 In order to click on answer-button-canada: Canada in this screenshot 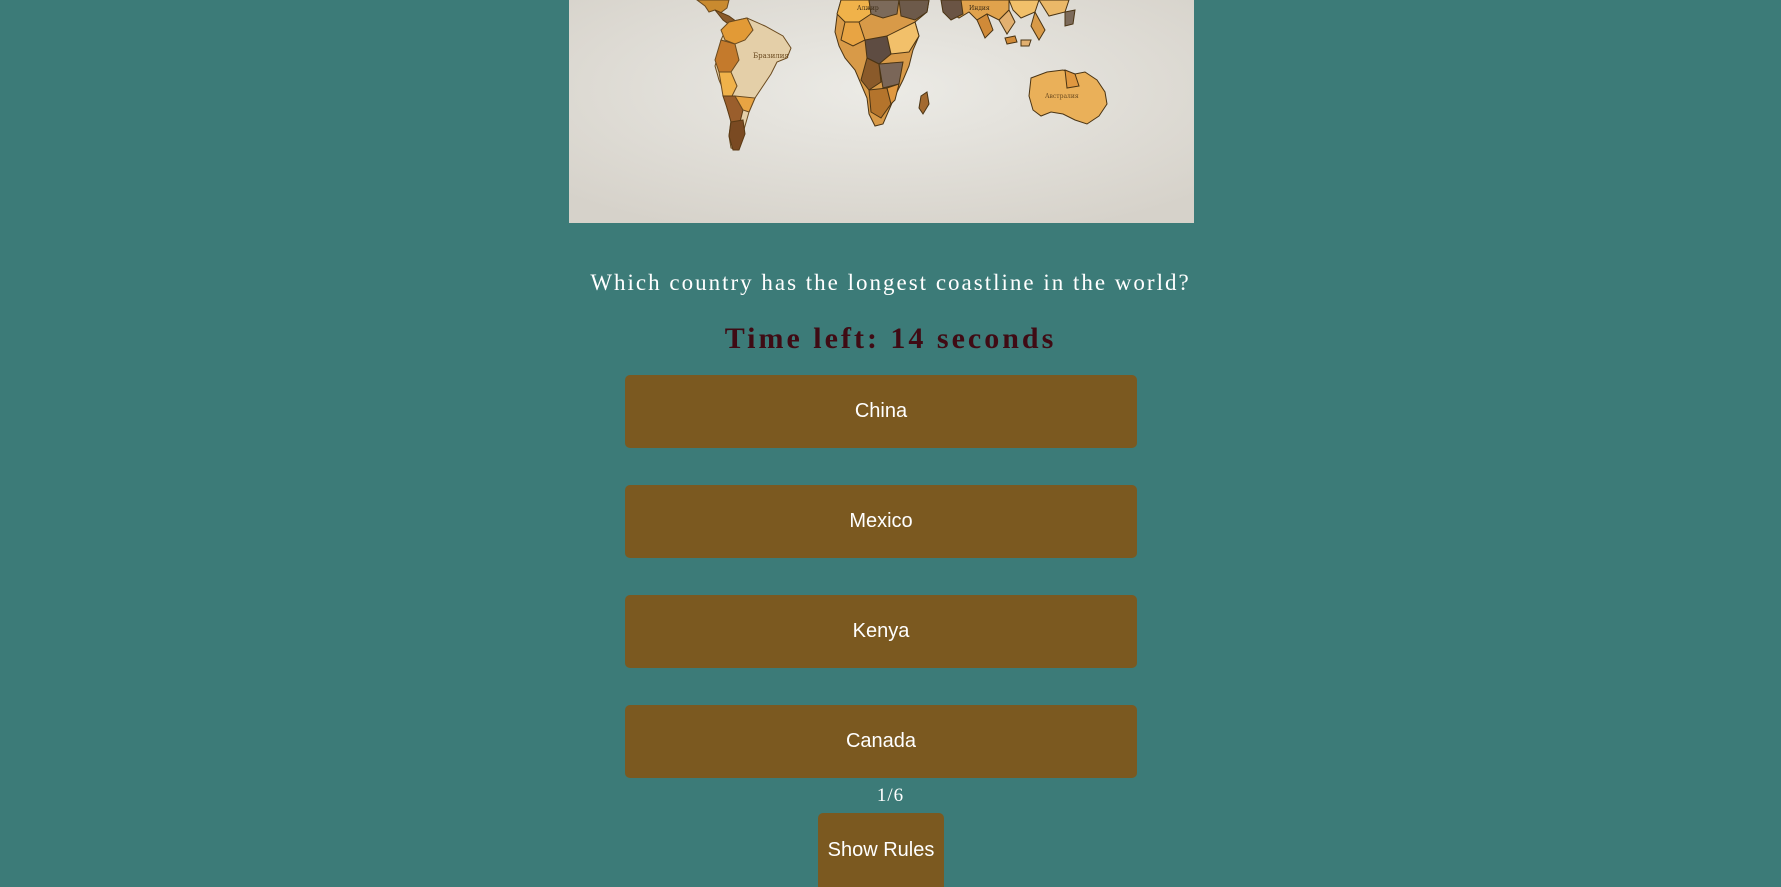, I will do `click(881, 741)`.